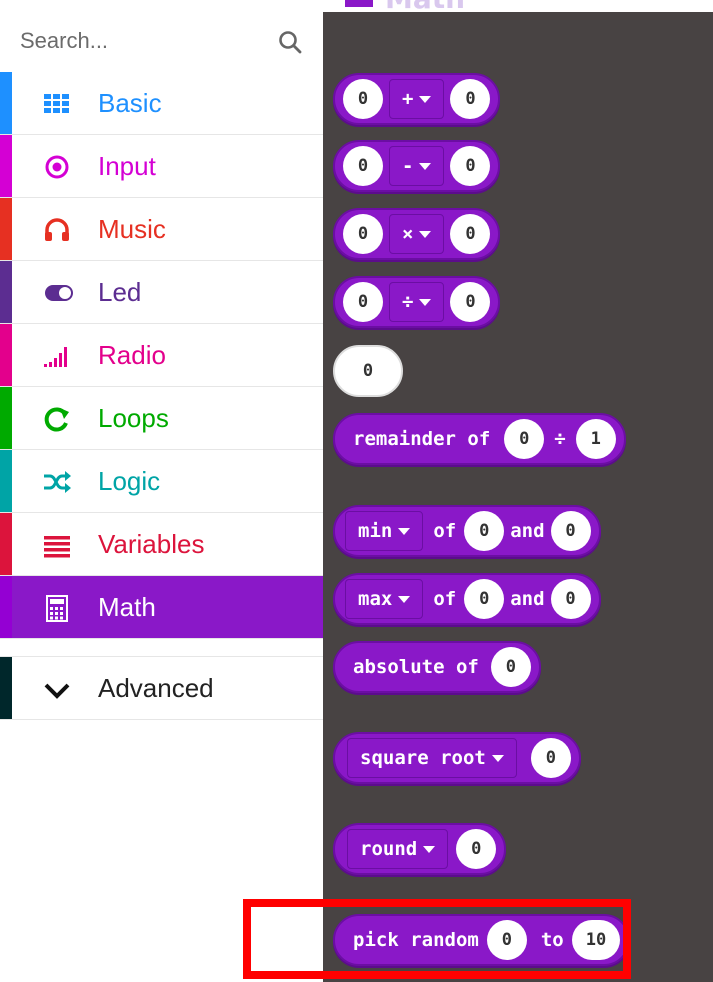 The width and height of the screenshot is (713, 982). I want to click on refresh-icon, so click(56, 419).